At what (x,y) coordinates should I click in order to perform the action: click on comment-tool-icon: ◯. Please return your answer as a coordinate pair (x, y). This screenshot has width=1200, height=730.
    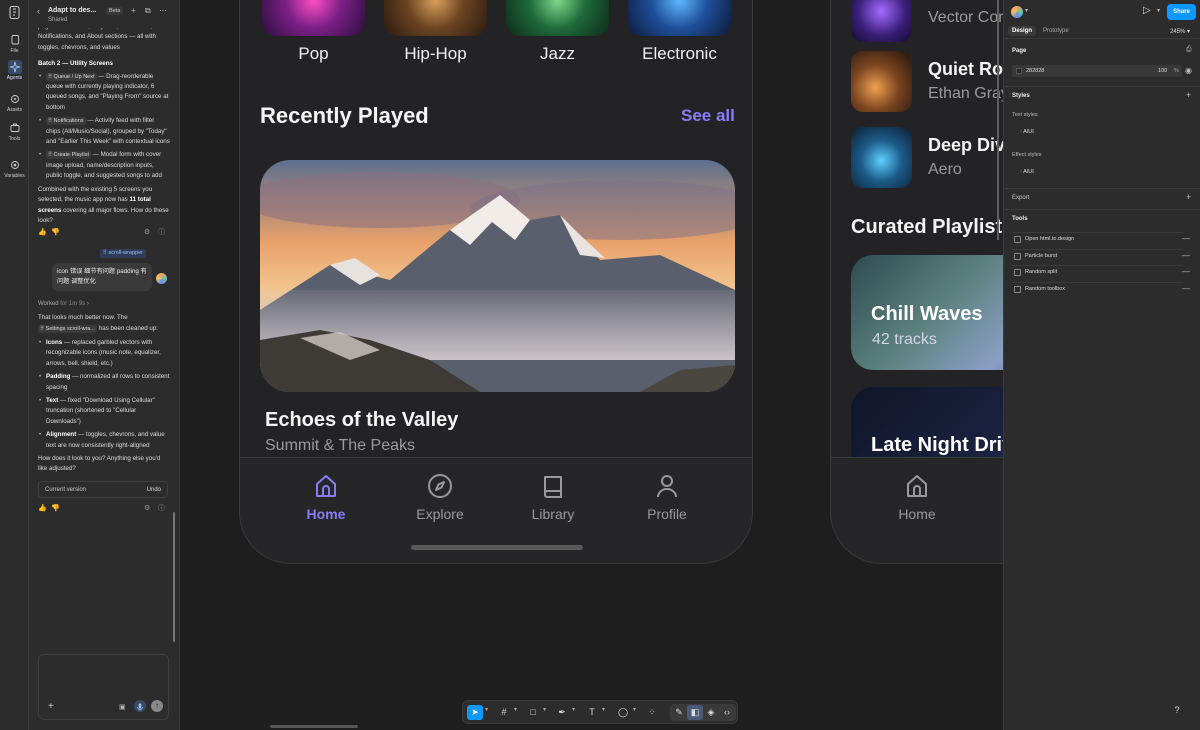
    Looking at the image, I should click on (623, 712).